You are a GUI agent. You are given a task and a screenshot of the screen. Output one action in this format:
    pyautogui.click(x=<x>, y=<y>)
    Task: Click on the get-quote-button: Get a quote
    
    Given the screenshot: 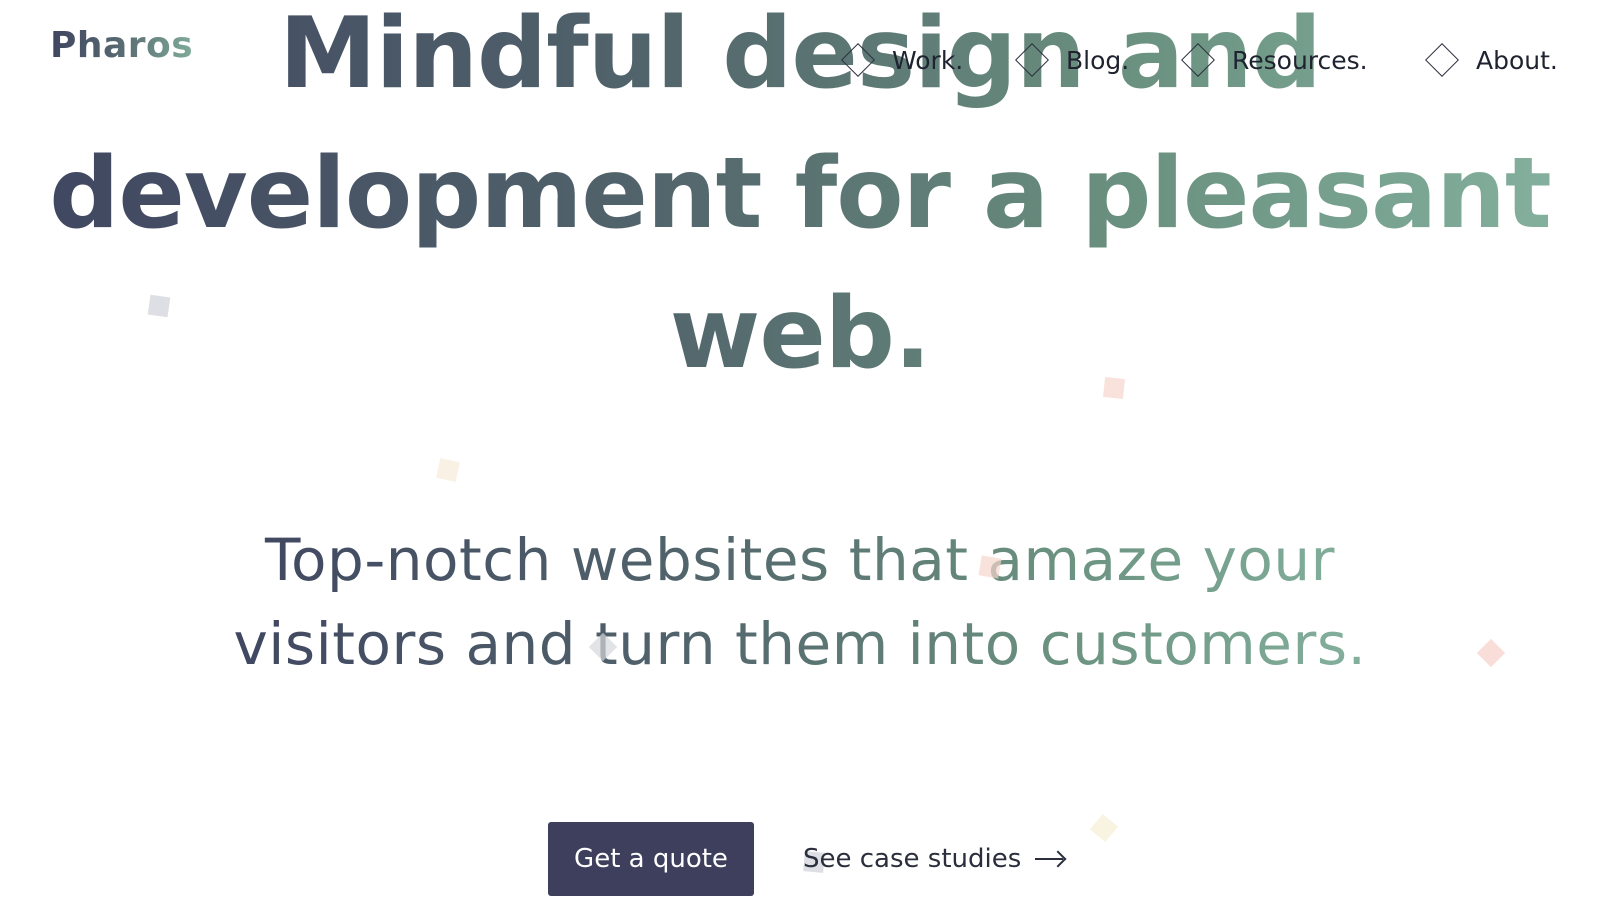 What is the action you would take?
    pyautogui.click(x=651, y=859)
    